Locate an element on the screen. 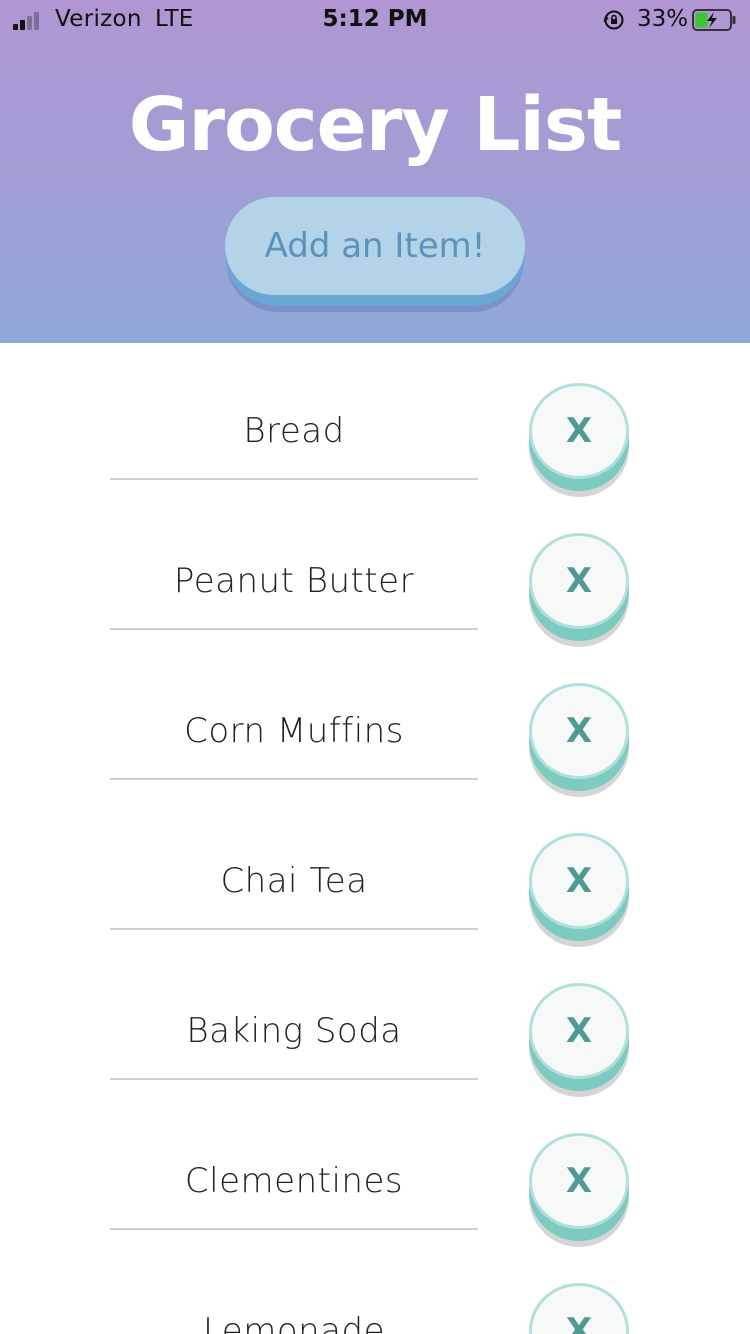 This screenshot has width=750, height=1334. item-name: Baking Soda is located at coordinates (294, 1031).